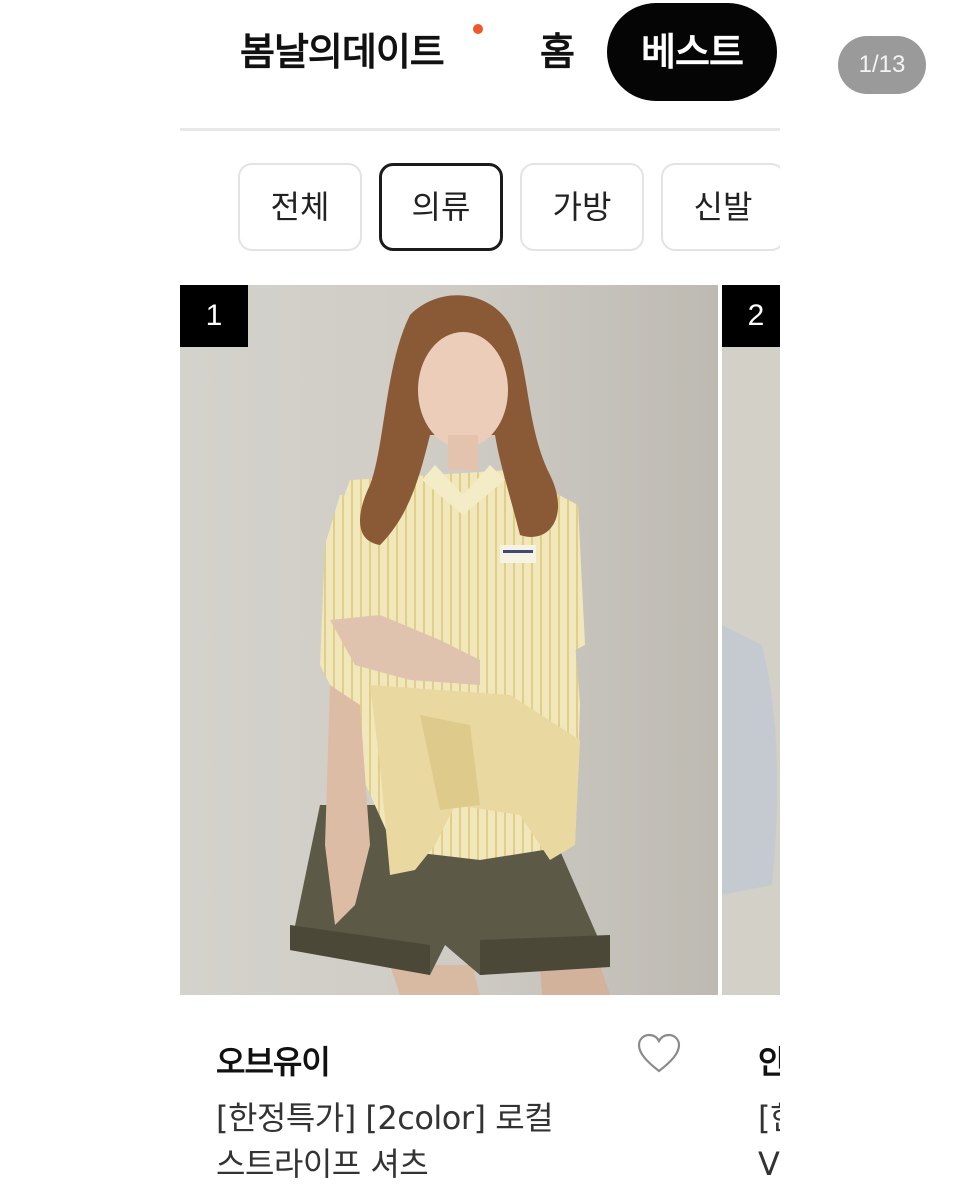 The image size is (960, 1200). Describe the element at coordinates (582, 207) in the screenshot. I see `category-chip-bags: 가방` at that location.